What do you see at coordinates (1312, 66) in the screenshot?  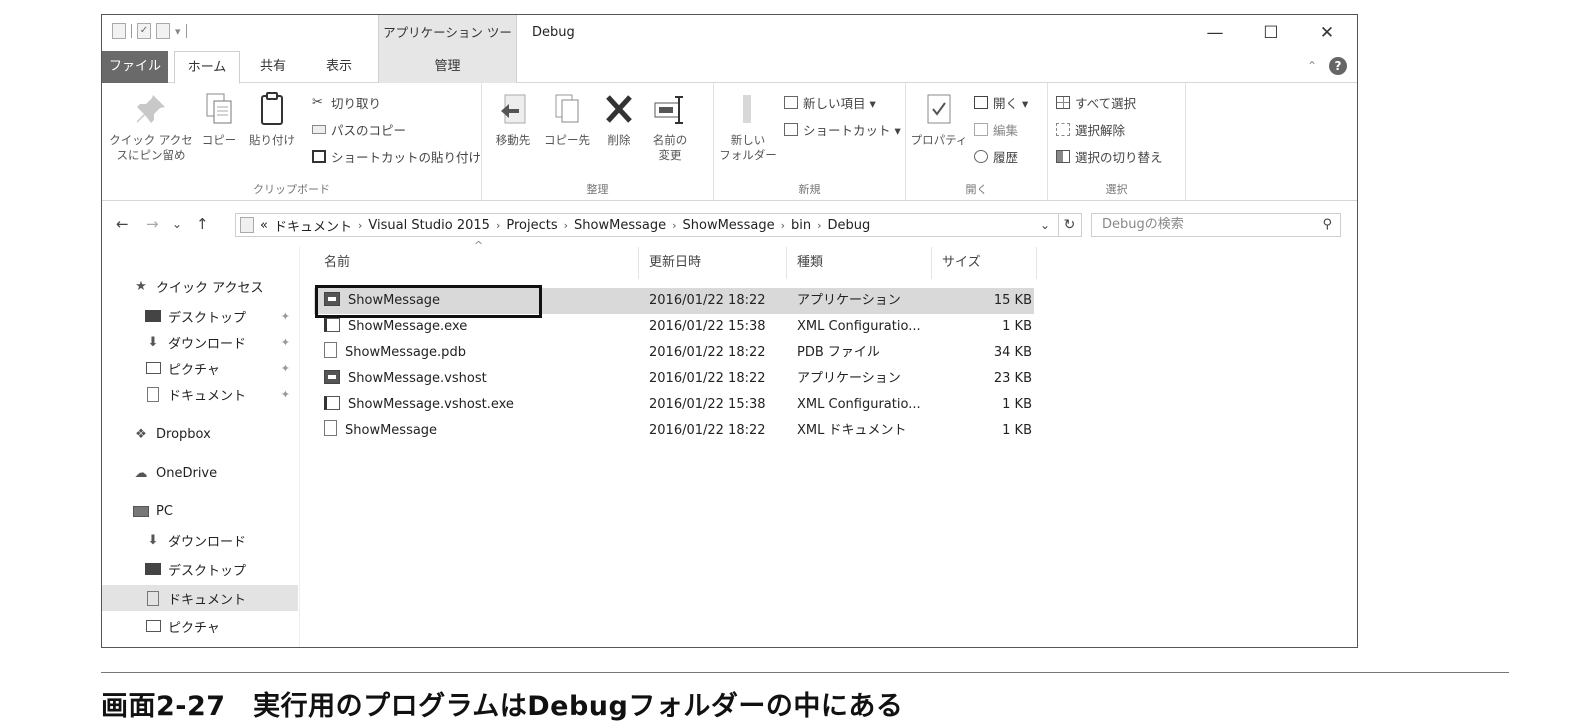 I see `collapse-ribbon-icon: ⌃` at bounding box center [1312, 66].